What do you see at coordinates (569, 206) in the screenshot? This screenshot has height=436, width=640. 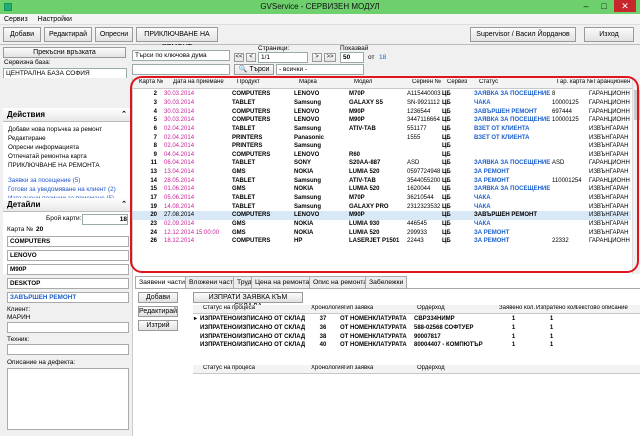 I see `cell-card` at bounding box center [569, 206].